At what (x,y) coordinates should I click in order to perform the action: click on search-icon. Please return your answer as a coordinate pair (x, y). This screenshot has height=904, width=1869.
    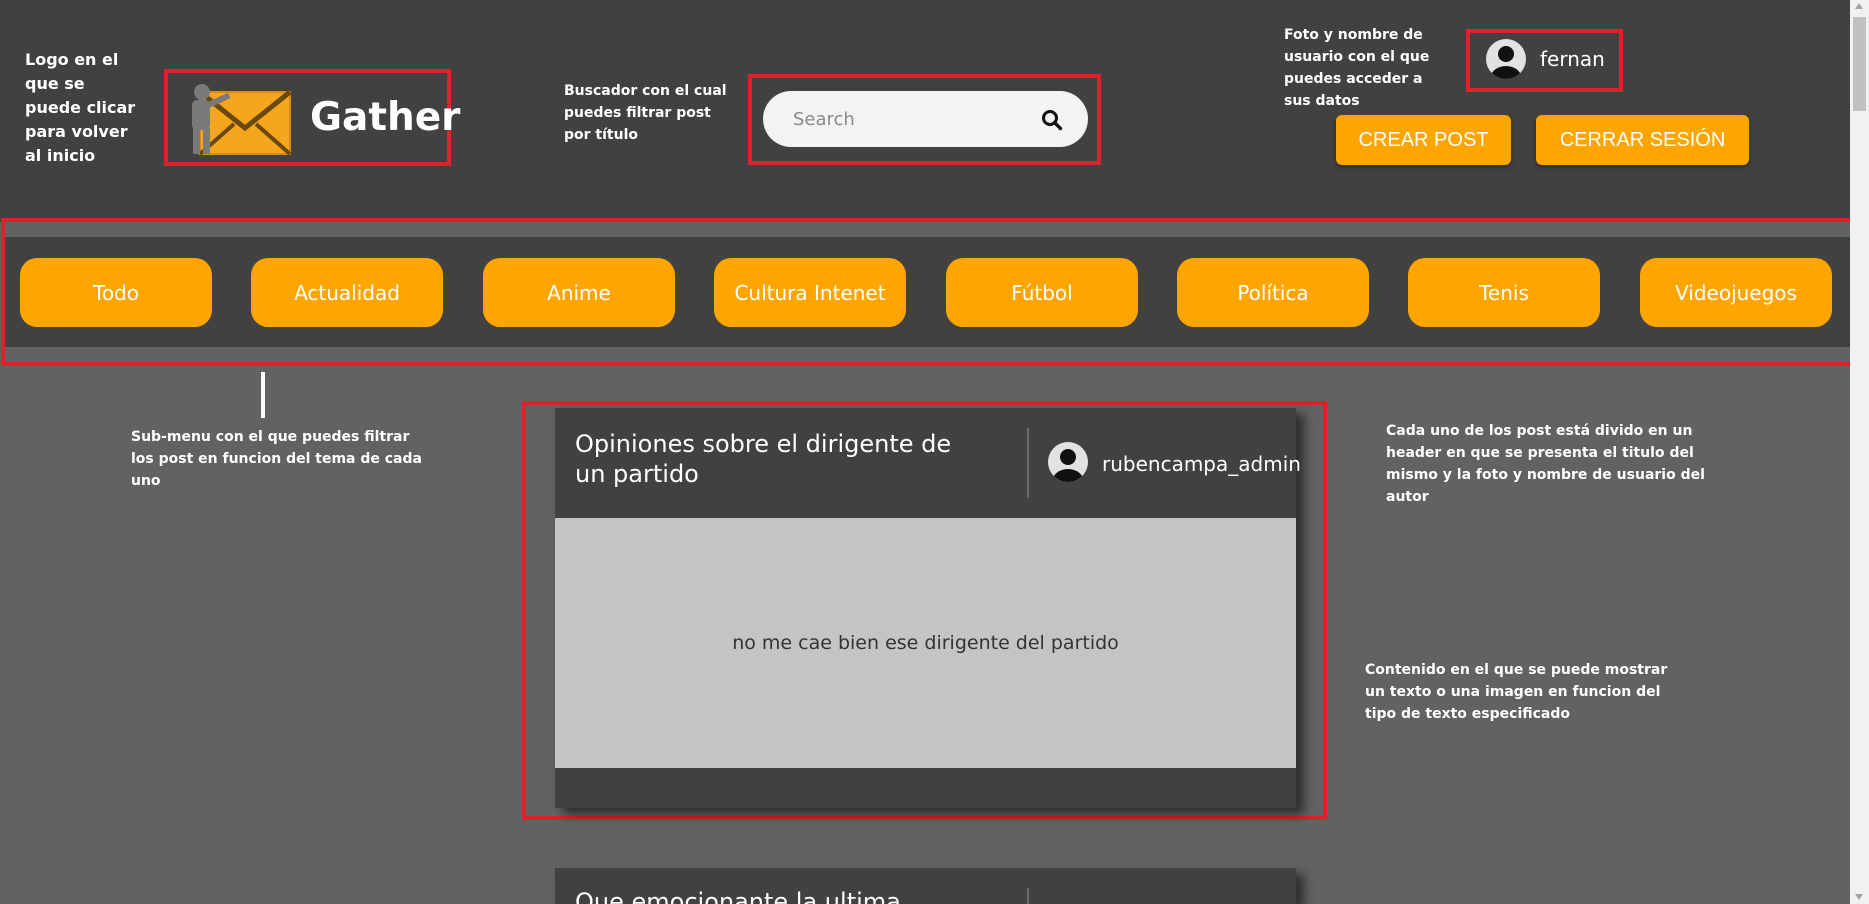
    Looking at the image, I should click on (1052, 120).